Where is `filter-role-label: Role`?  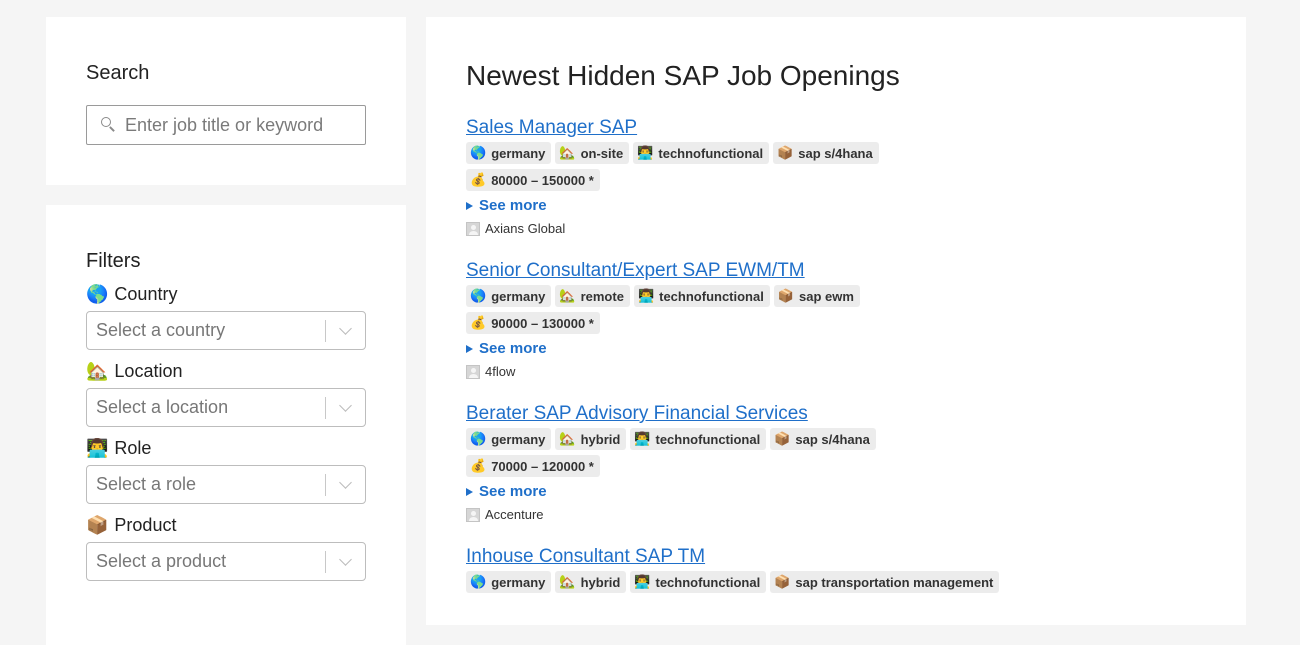 filter-role-label: Role is located at coordinates (133, 448).